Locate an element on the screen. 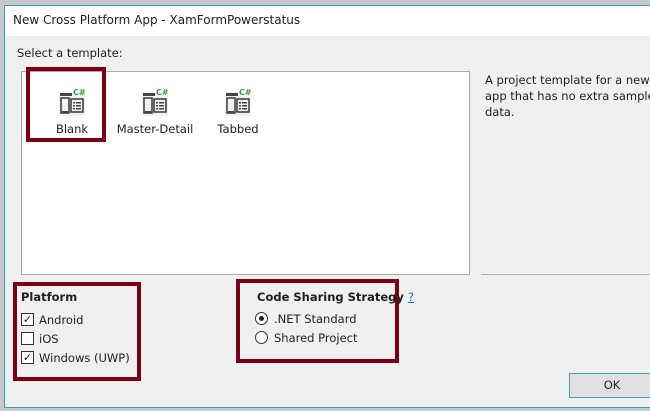 The image size is (650, 411). platform-label: Platform is located at coordinates (49, 297).